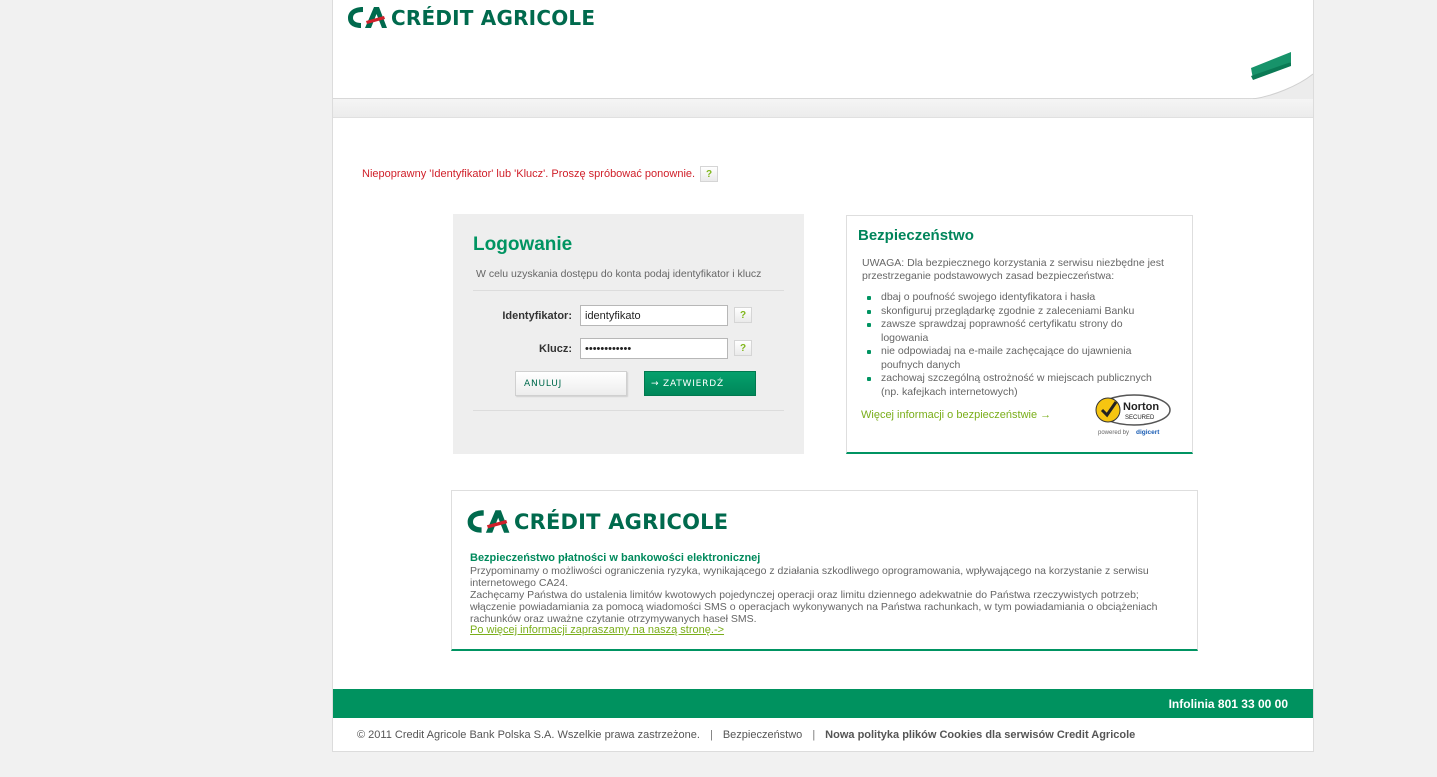 Image resolution: width=1437 pixels, height=777 pixels. Describe the element at coordinates (763, 735) in the screenshot. I see `footer-security-link: Bezpieczeństwo` at that location.